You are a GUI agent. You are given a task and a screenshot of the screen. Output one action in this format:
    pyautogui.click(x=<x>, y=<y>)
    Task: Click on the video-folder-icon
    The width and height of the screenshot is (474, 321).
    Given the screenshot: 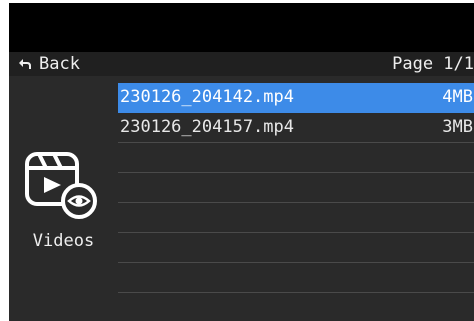 What is the action you would take?
    pyautogui.click(x=64, y=186)
    